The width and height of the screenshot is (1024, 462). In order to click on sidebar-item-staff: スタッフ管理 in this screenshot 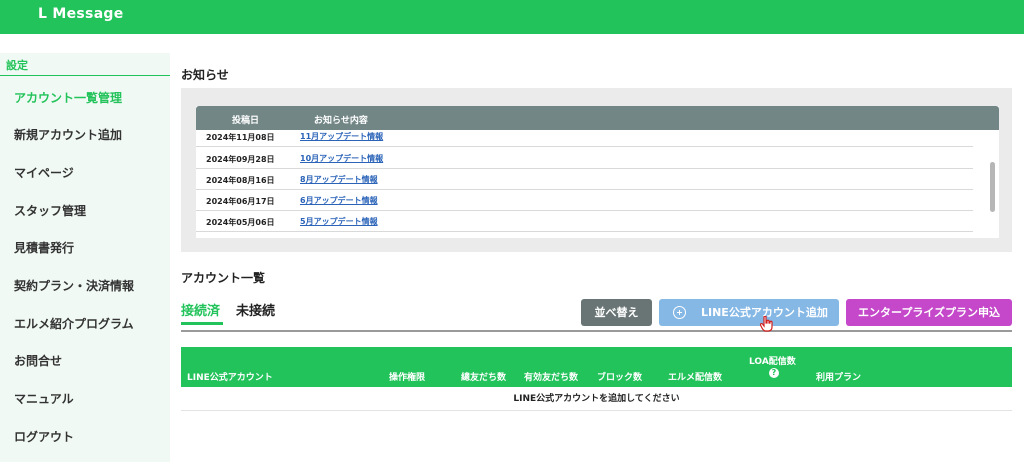, I will do `click(50, 210)`.